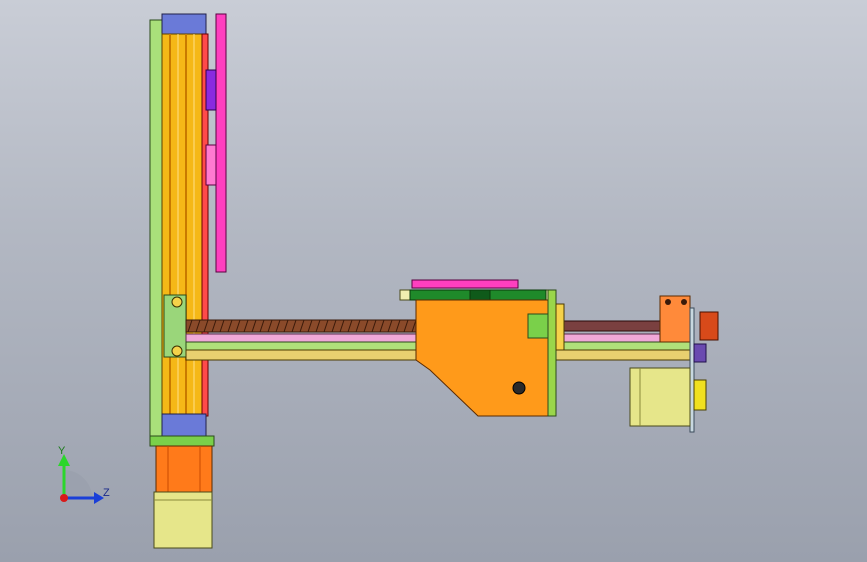 The image size is (867, 562). What do you see at coordinates (184, 469) in the screenshot?
I see `coupler-housing` at bounding box center [184, 469].